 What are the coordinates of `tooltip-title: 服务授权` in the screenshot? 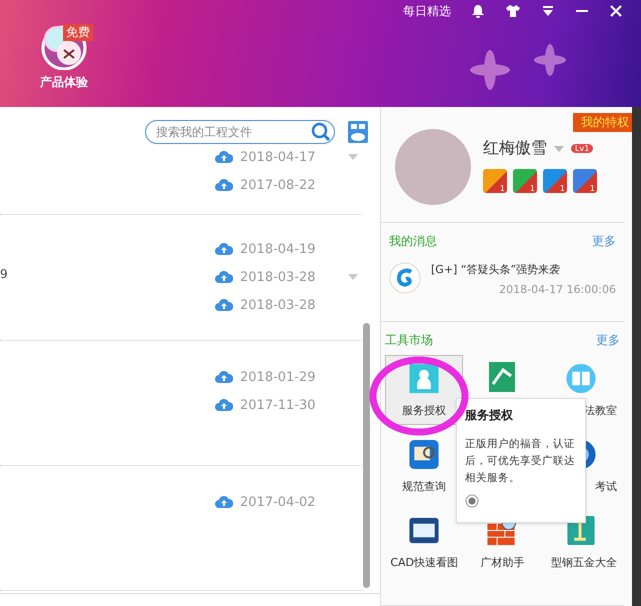 It's located at (489, 415).